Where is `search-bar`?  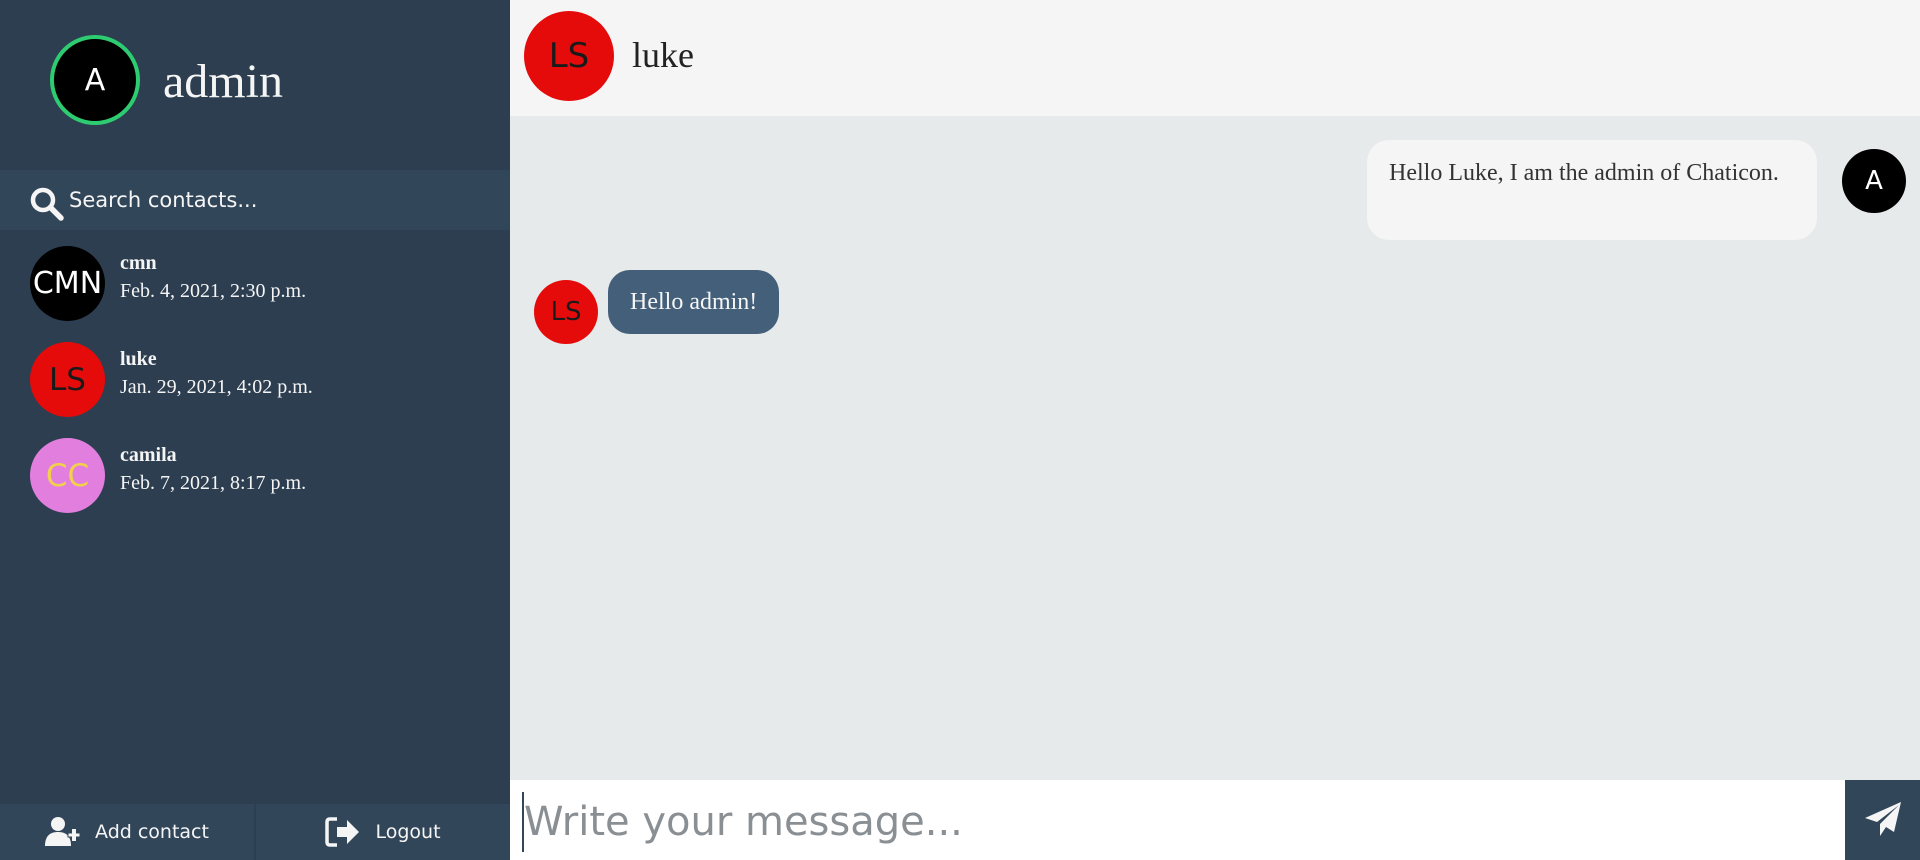
search-bar is located at coordinates (255, 200).